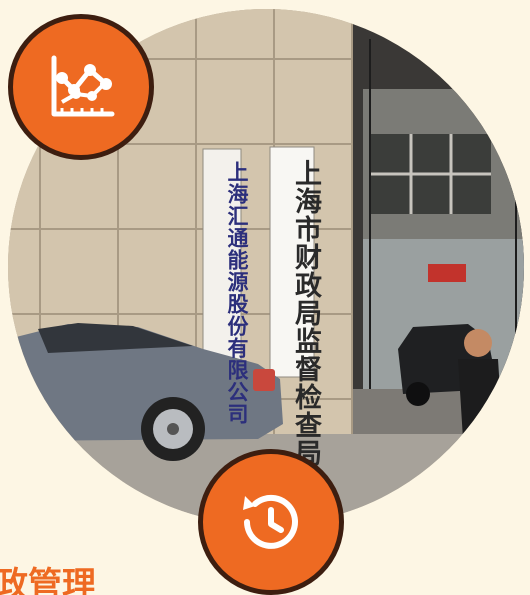 The image size is (530, 595). What do you see at coordinates (48, 580) in the screenshot?
I see `footer-title: 政管理` at bounding box center [48, 580].